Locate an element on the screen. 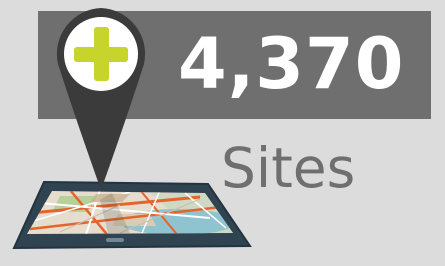 The width and height of the screenshot is (445, 266). map-pin-icon is located at coordinates (101, 99).